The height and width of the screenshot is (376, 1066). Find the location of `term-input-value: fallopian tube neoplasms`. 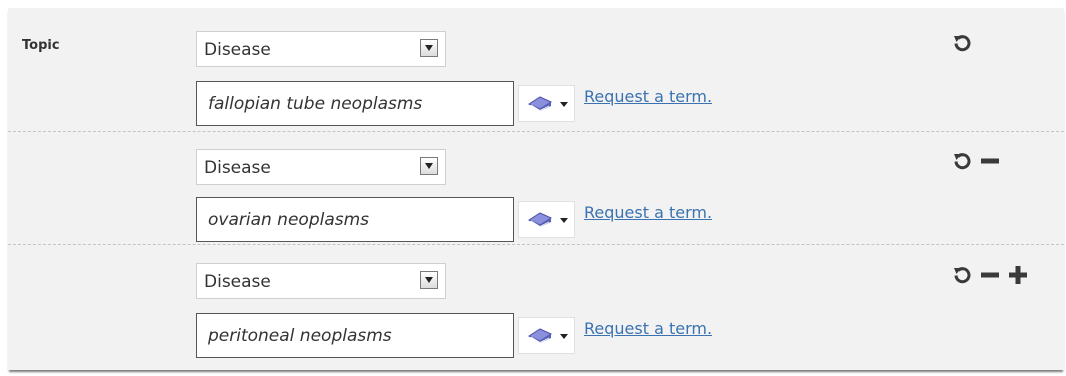

term-input-value: fallopian tube neoplasms is located at coordinates (315, 104).